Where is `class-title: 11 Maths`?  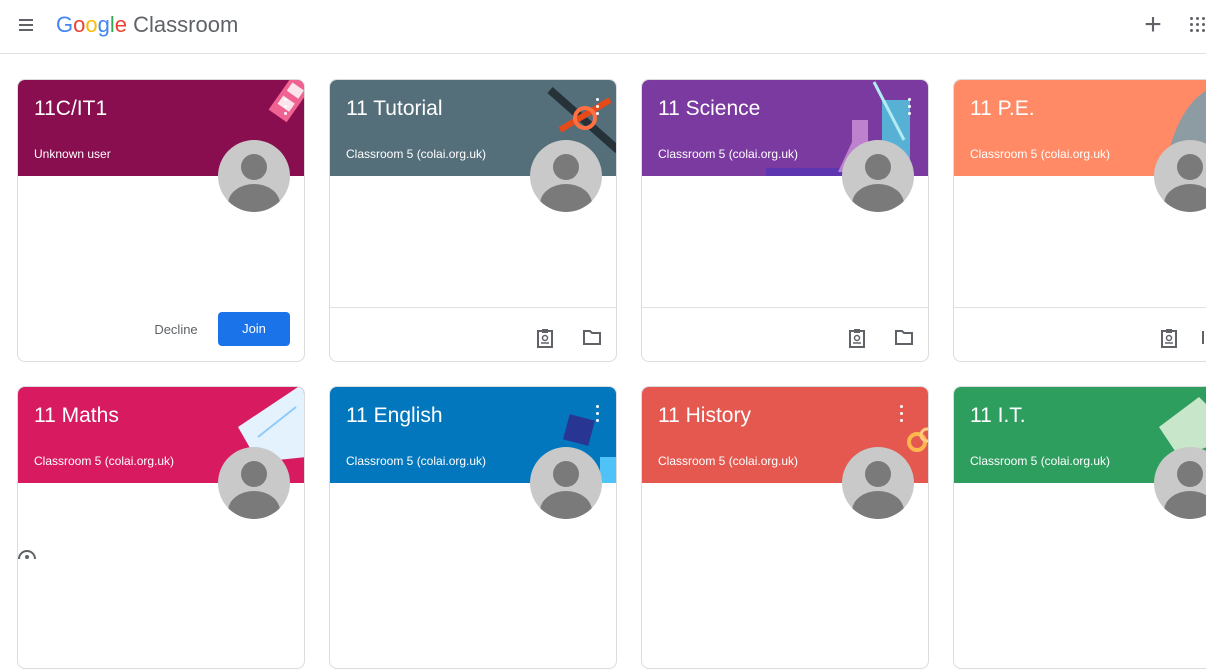 class-title: 11 Maths is located at coordinates (76, 416).